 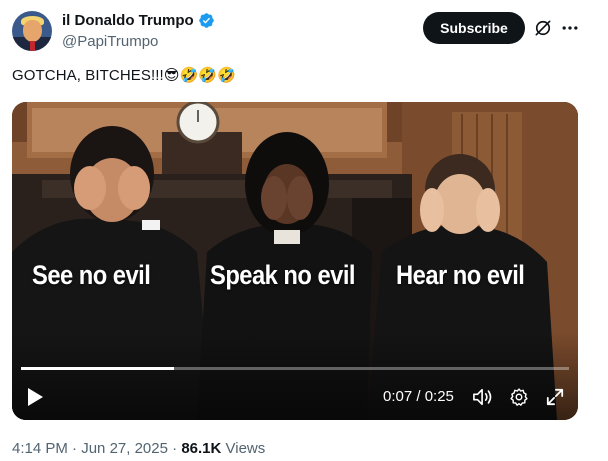 What do you see at coordinates (283, 275) in the screenshot?
I see `video-caption-speak: Speak no evil` at bounding box center [283, 275].